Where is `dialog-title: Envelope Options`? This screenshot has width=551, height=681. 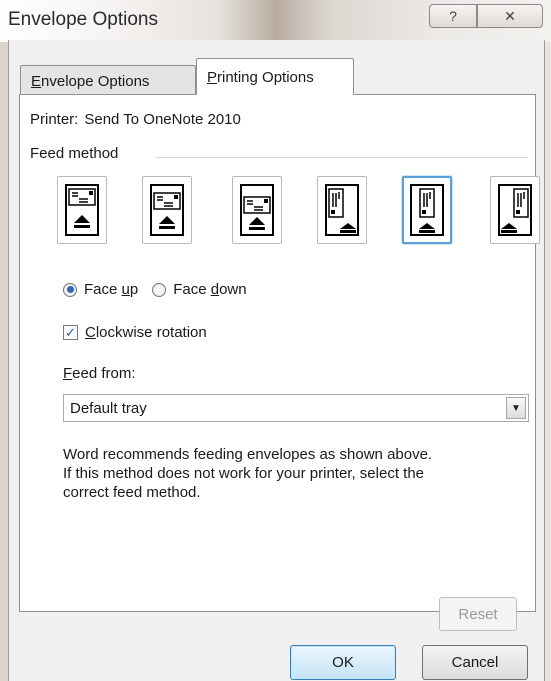 dialog-title: Envelope Options is located at coordinates (83, 19).